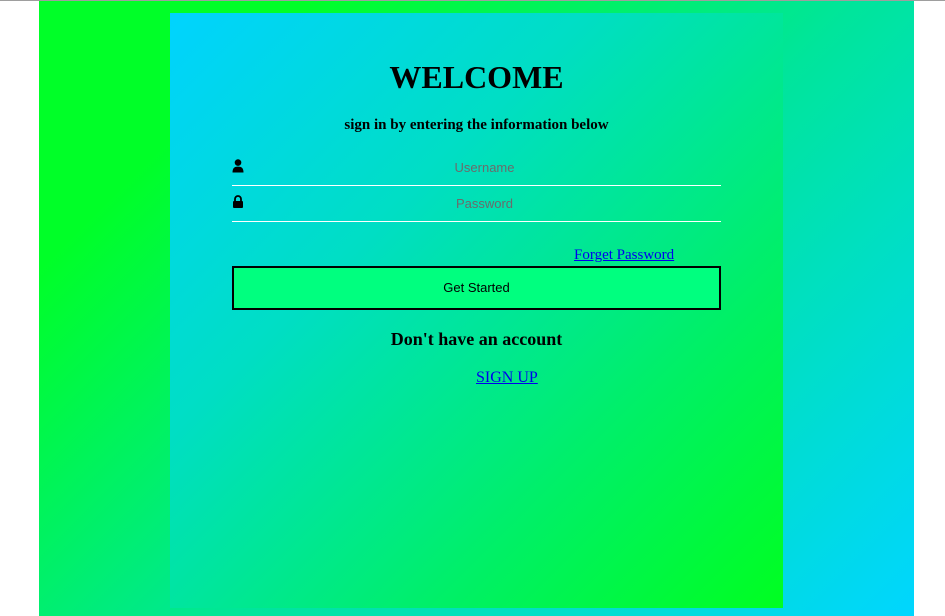  I want to click on page-title: WELCOME, so click(476, 77).